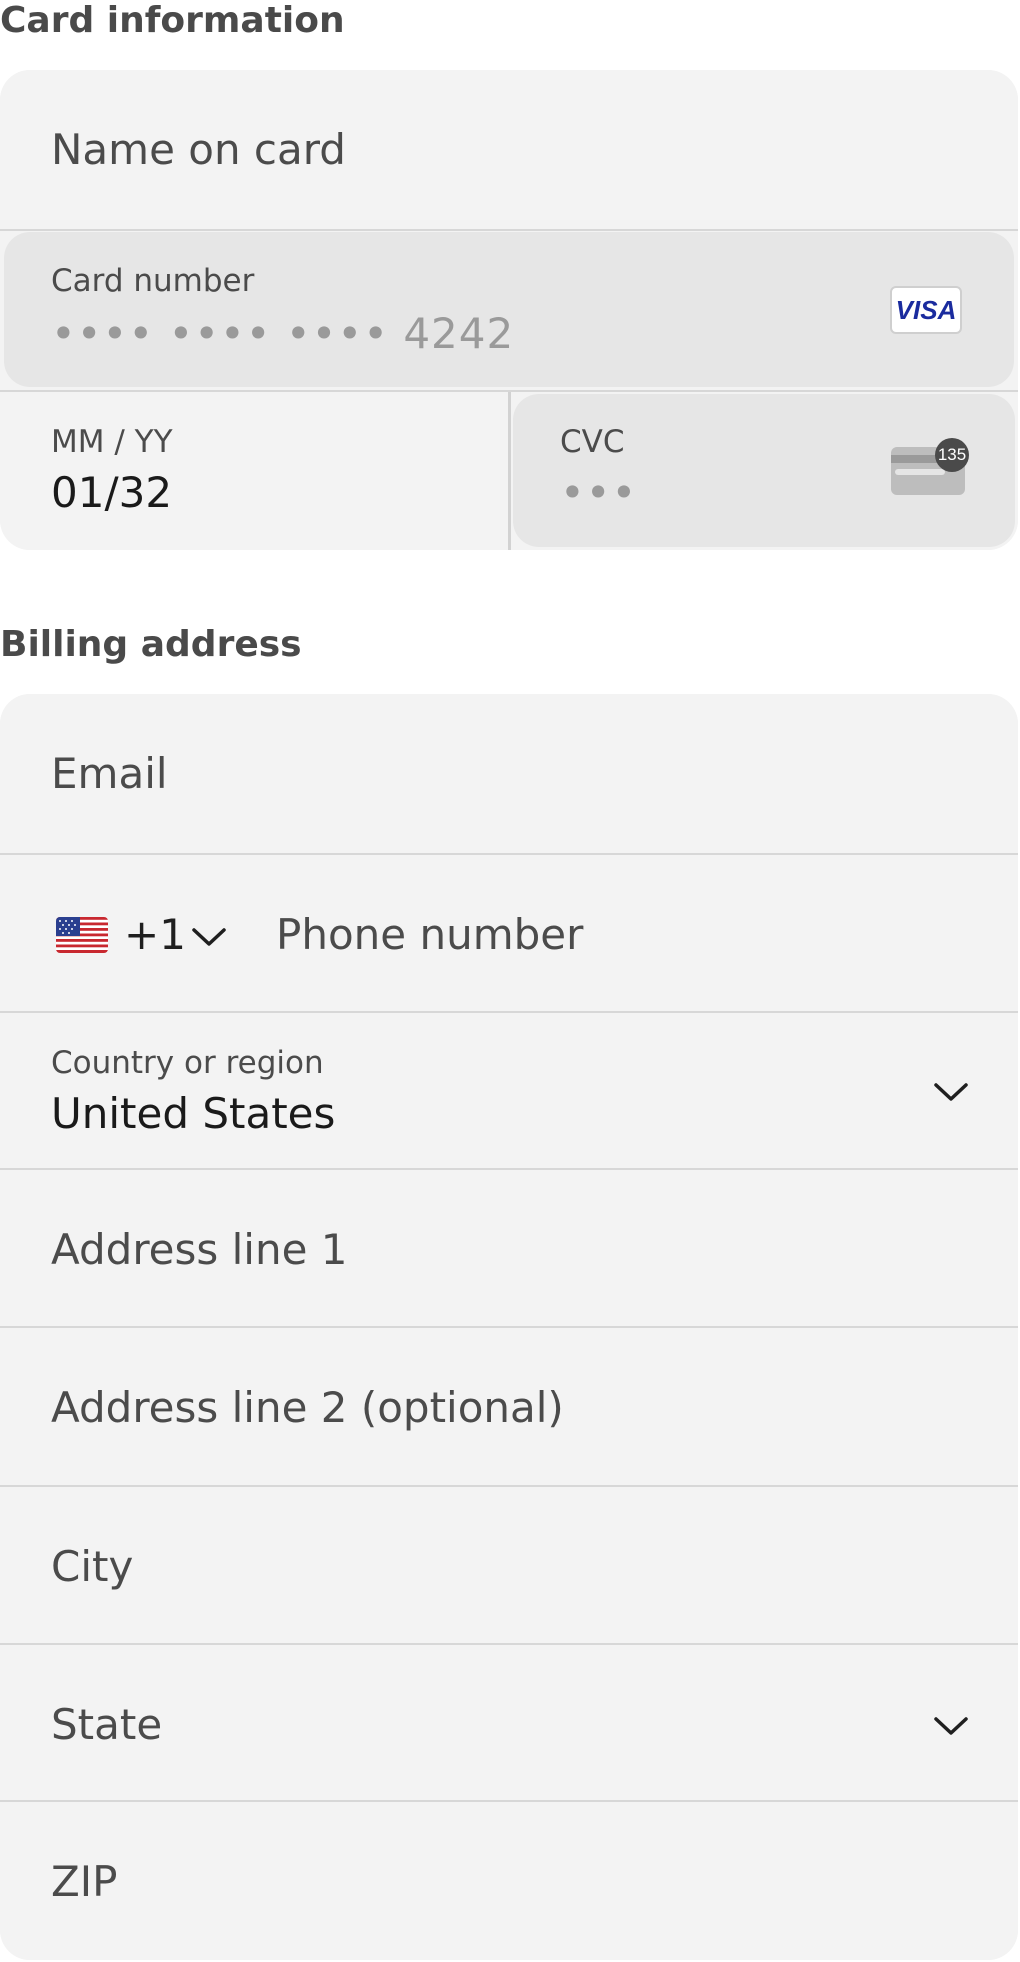 The image size is (1020, 1962). I want to click on expiry-value: 01/32, so click(112, 492).